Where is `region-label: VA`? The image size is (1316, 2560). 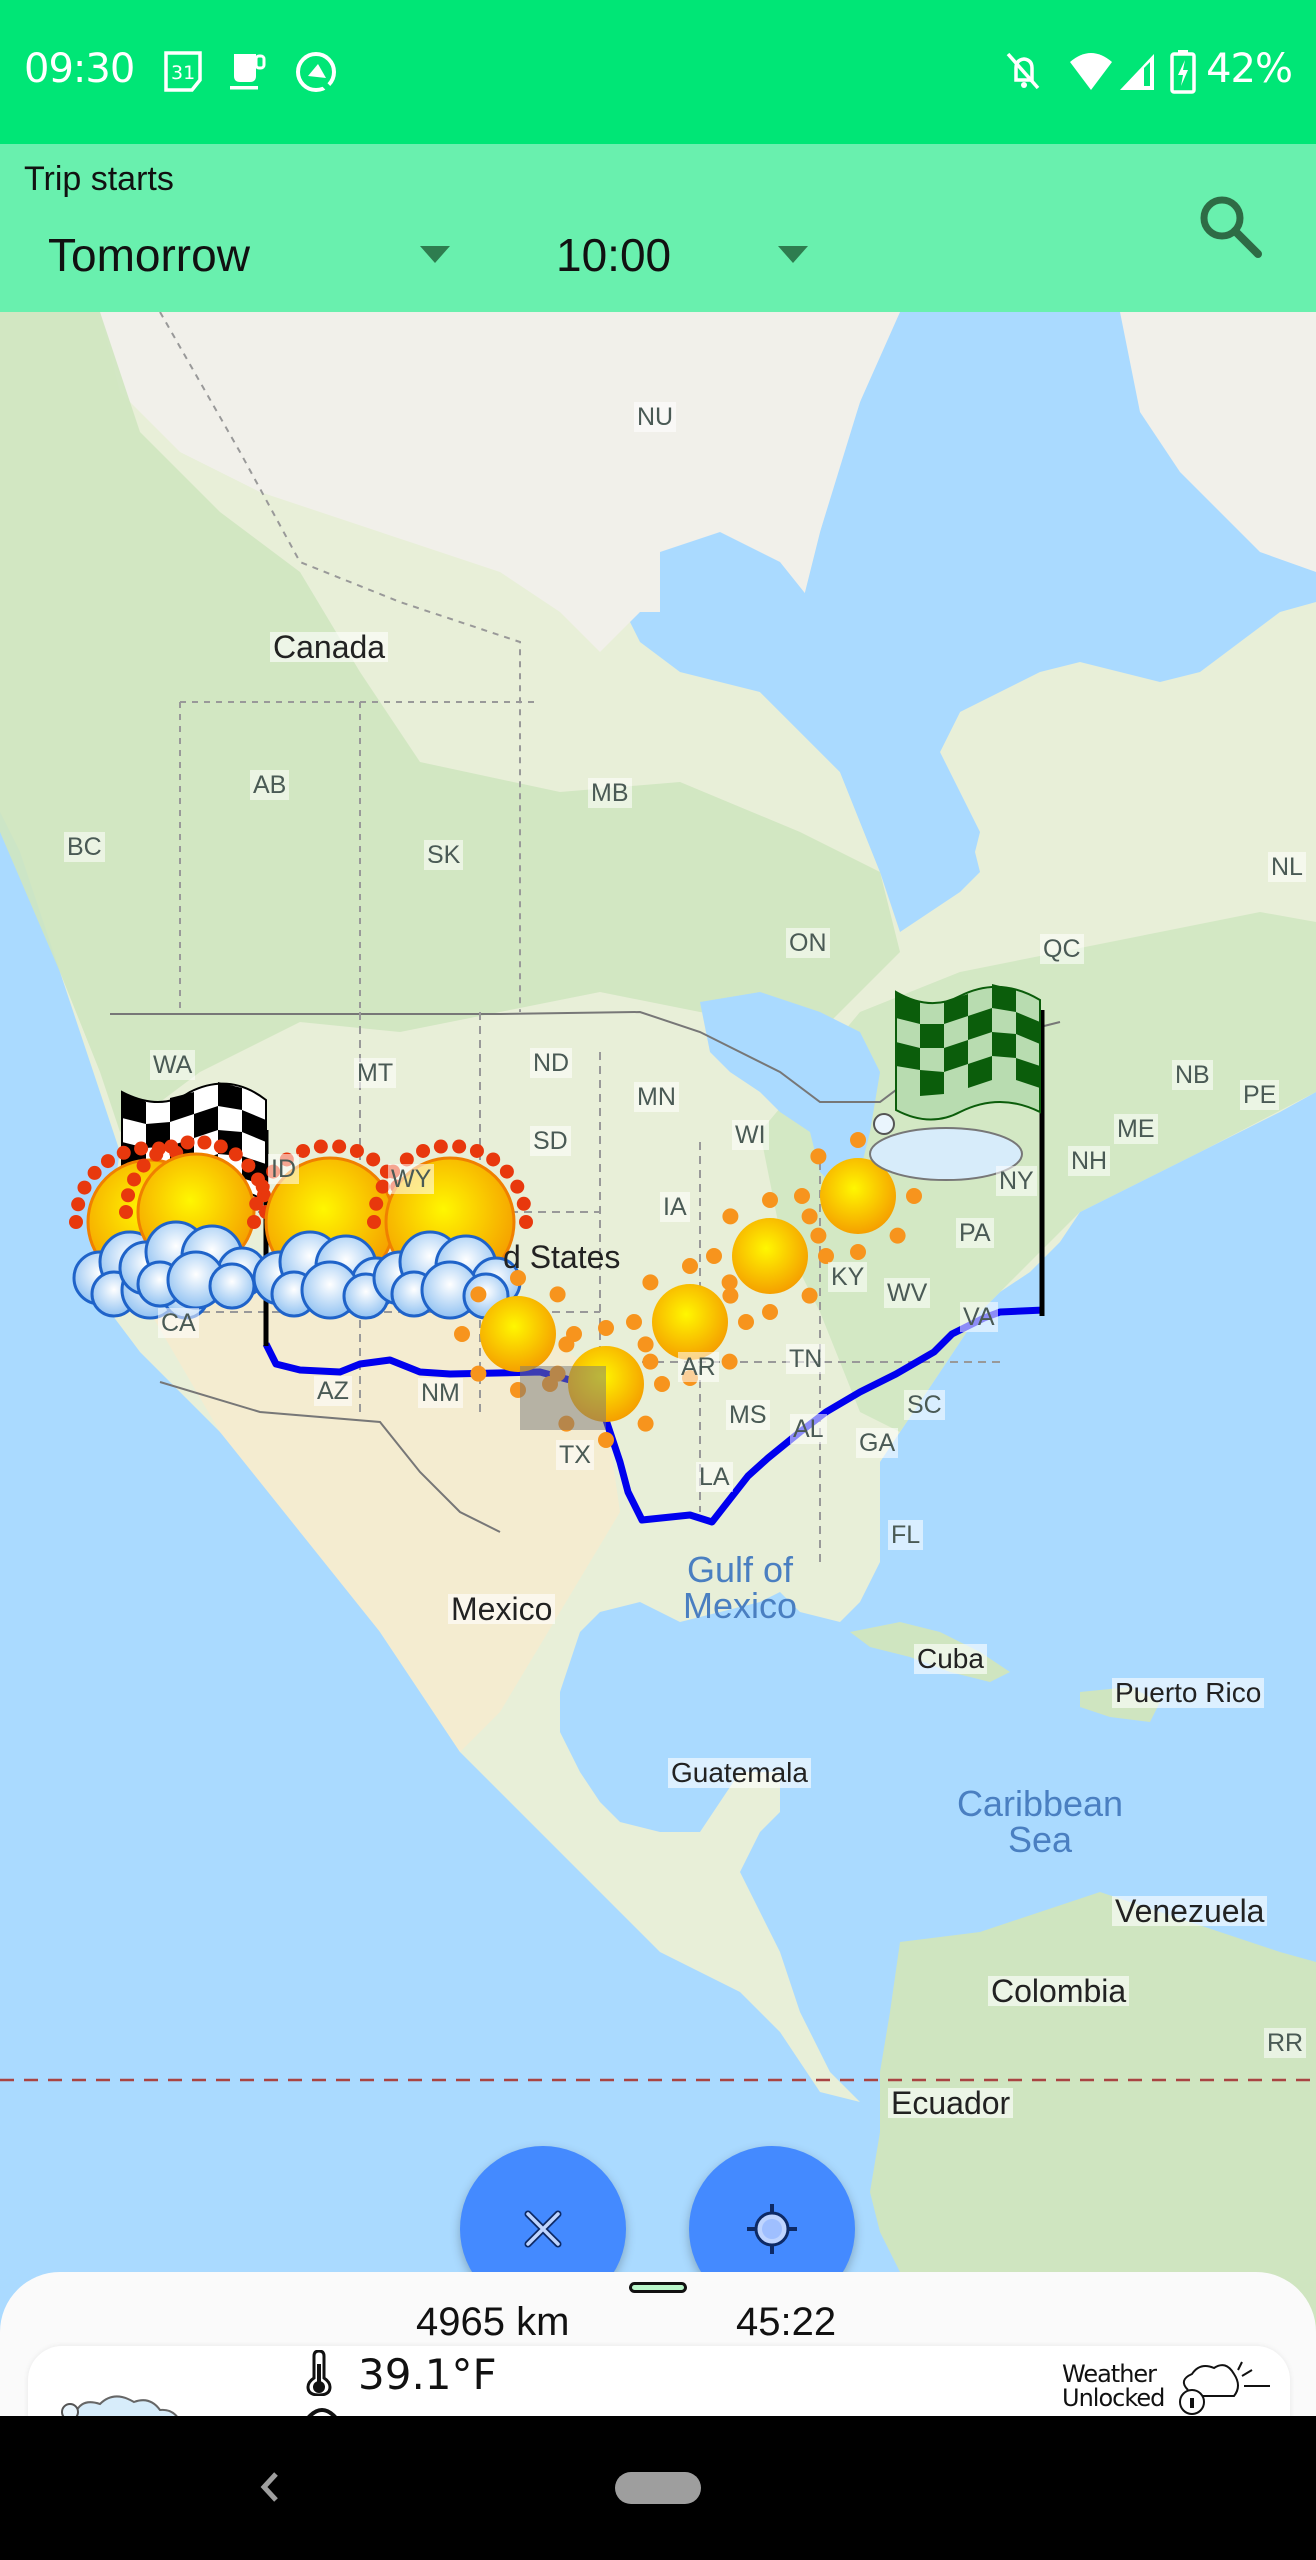
region-label: VA is located at coordinates (979, 1317).